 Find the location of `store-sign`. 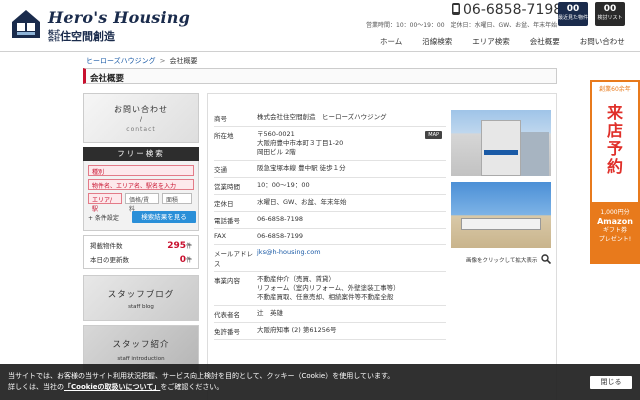

store-sign is located at coordinates (501, 152).